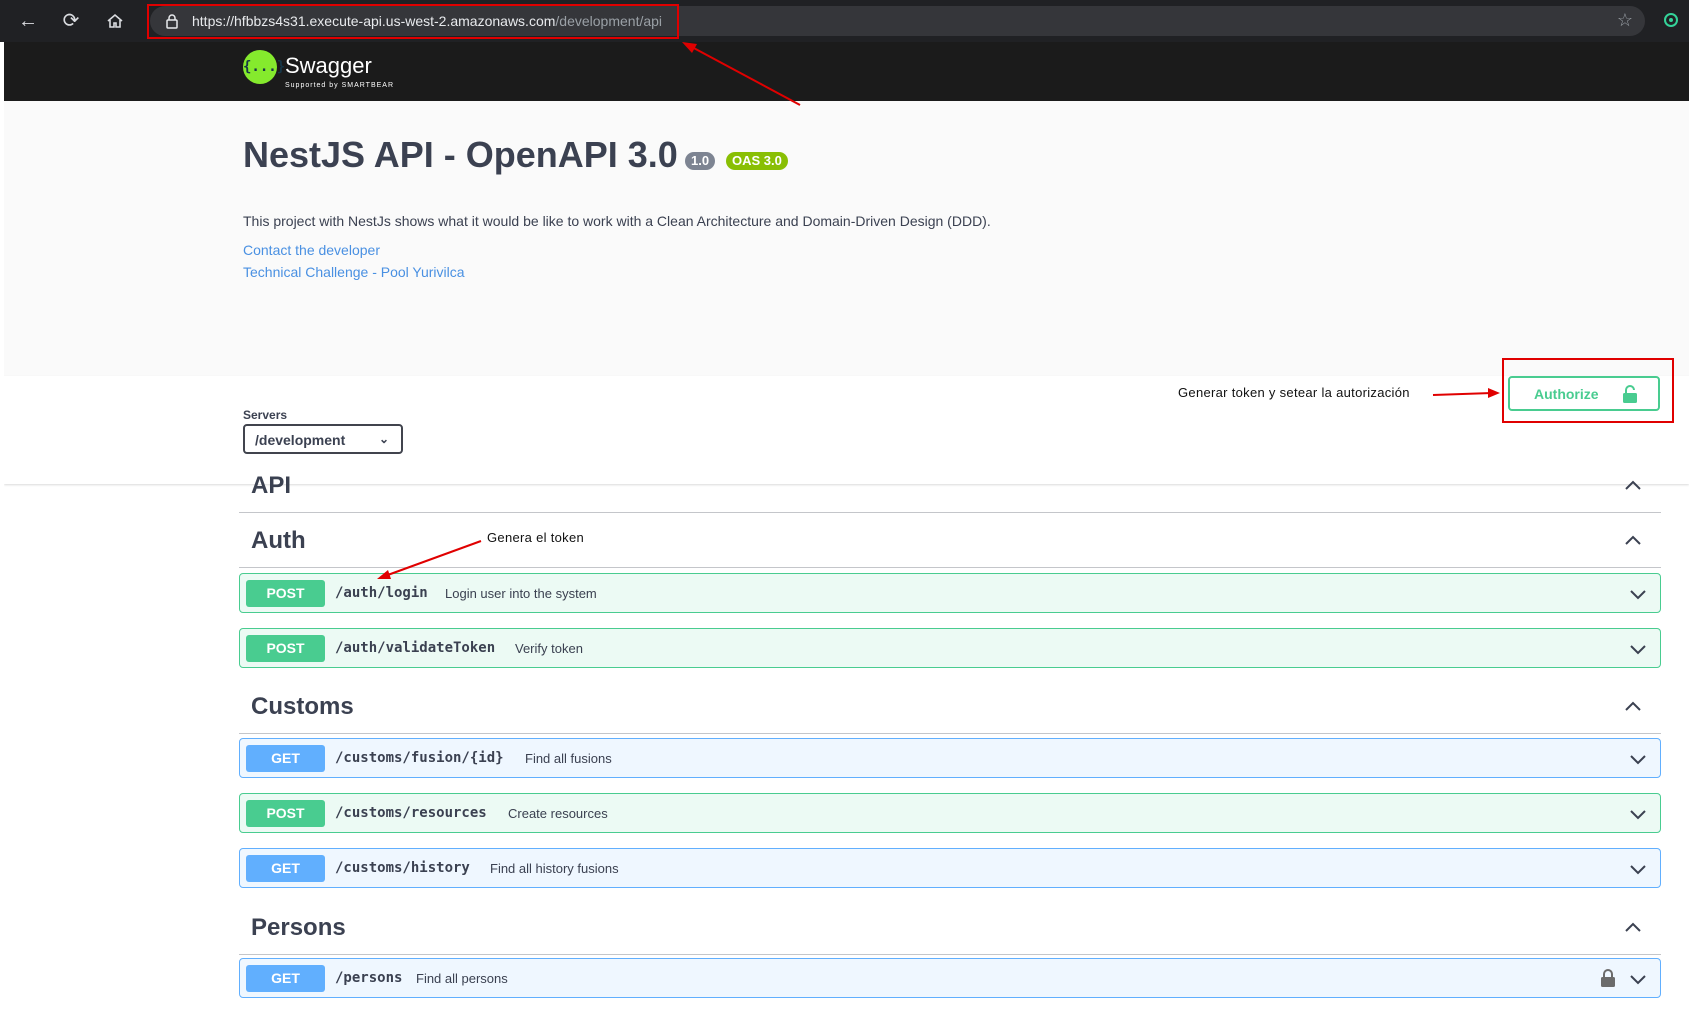  What do you see at coordinates (460, 154) in the screenshot?
I see `page-title: NestJS API - OpenAPI 3.0` at bounding box center [460, 154].